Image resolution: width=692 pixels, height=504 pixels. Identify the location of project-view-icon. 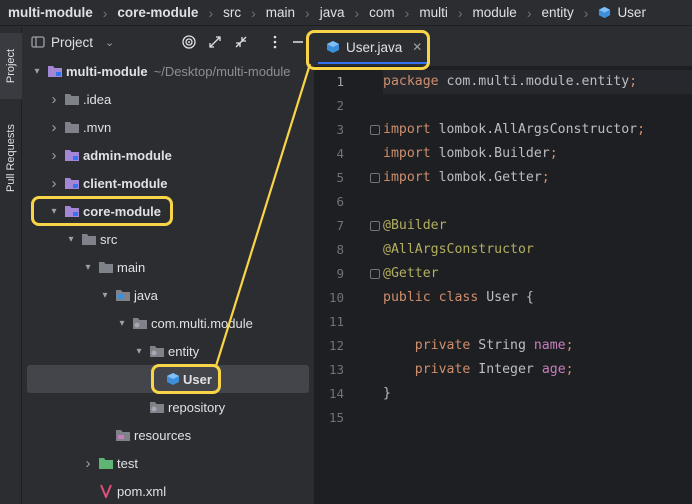
(38, 42).